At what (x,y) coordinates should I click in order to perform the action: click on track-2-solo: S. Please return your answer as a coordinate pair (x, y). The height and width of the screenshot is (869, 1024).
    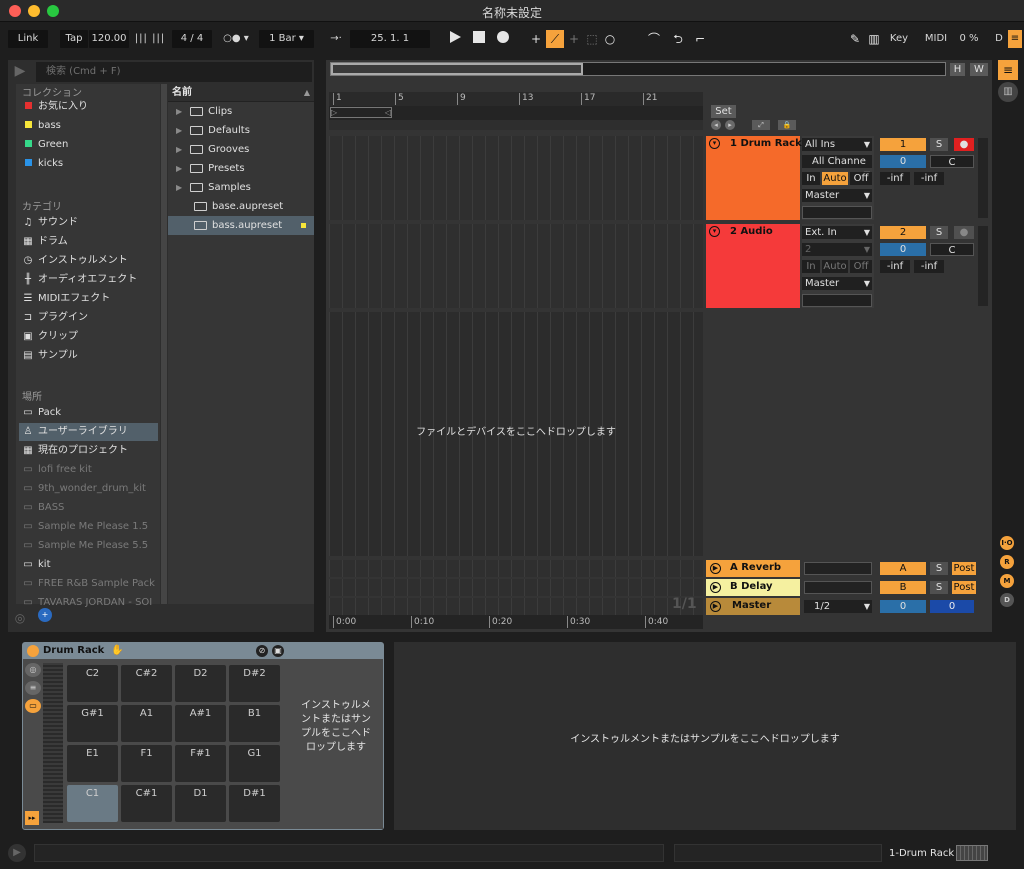
    Looking at the image, I should click on (939, 232).